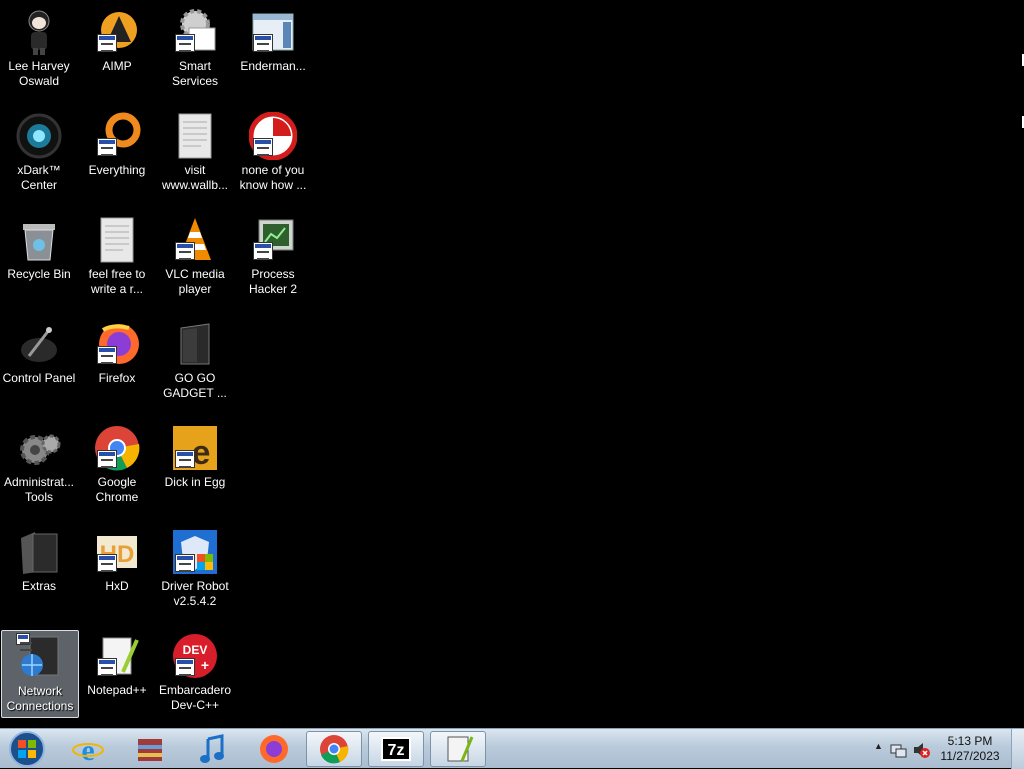 The height and width of the screenshot is (769, 1024). I want to click on desktop-icon-hxd: HD HxD, so click(117, 570).